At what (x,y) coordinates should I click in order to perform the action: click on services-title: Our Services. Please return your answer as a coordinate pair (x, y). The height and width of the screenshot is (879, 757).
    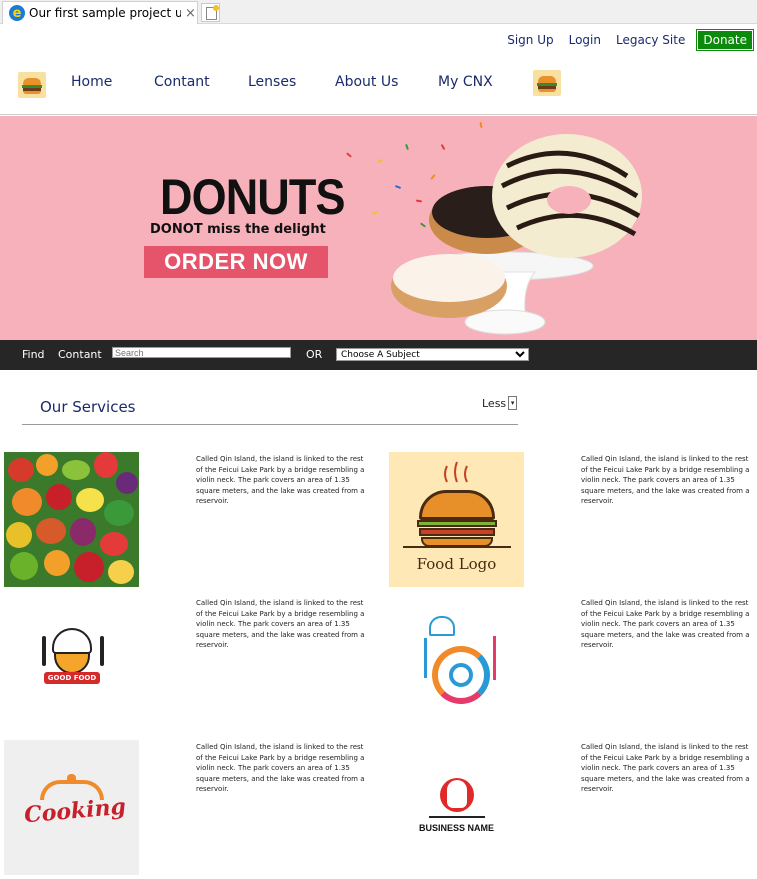
    Looking at the image, I should click on (88, 407).